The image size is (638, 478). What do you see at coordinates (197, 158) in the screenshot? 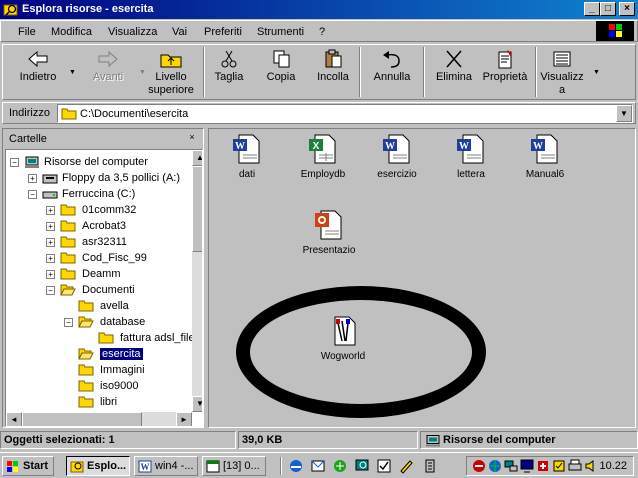
I see `scroll-up-icon: ▲` at bounding box center [197, 158].